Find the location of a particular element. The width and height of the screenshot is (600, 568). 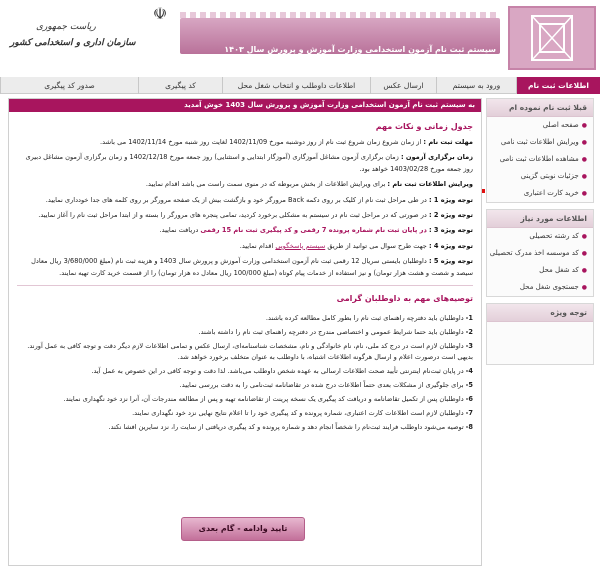

required-info-box-title: اطلاعات مورد نیاز is located at coordinates (540, 219).